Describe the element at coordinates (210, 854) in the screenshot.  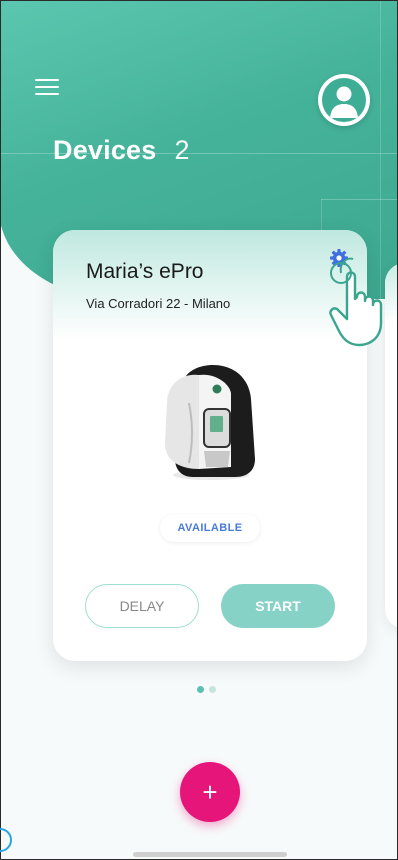
I see `home-indicator` at that location.